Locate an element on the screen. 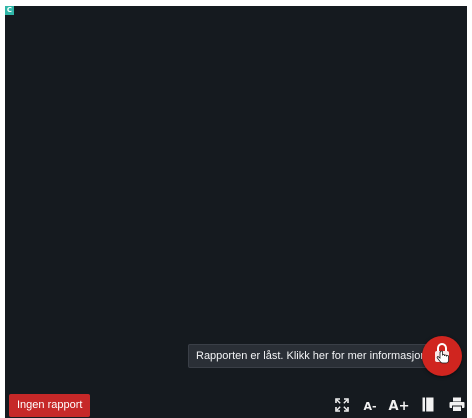  font-increase-button: A+ is located at coordinates (399, 406).